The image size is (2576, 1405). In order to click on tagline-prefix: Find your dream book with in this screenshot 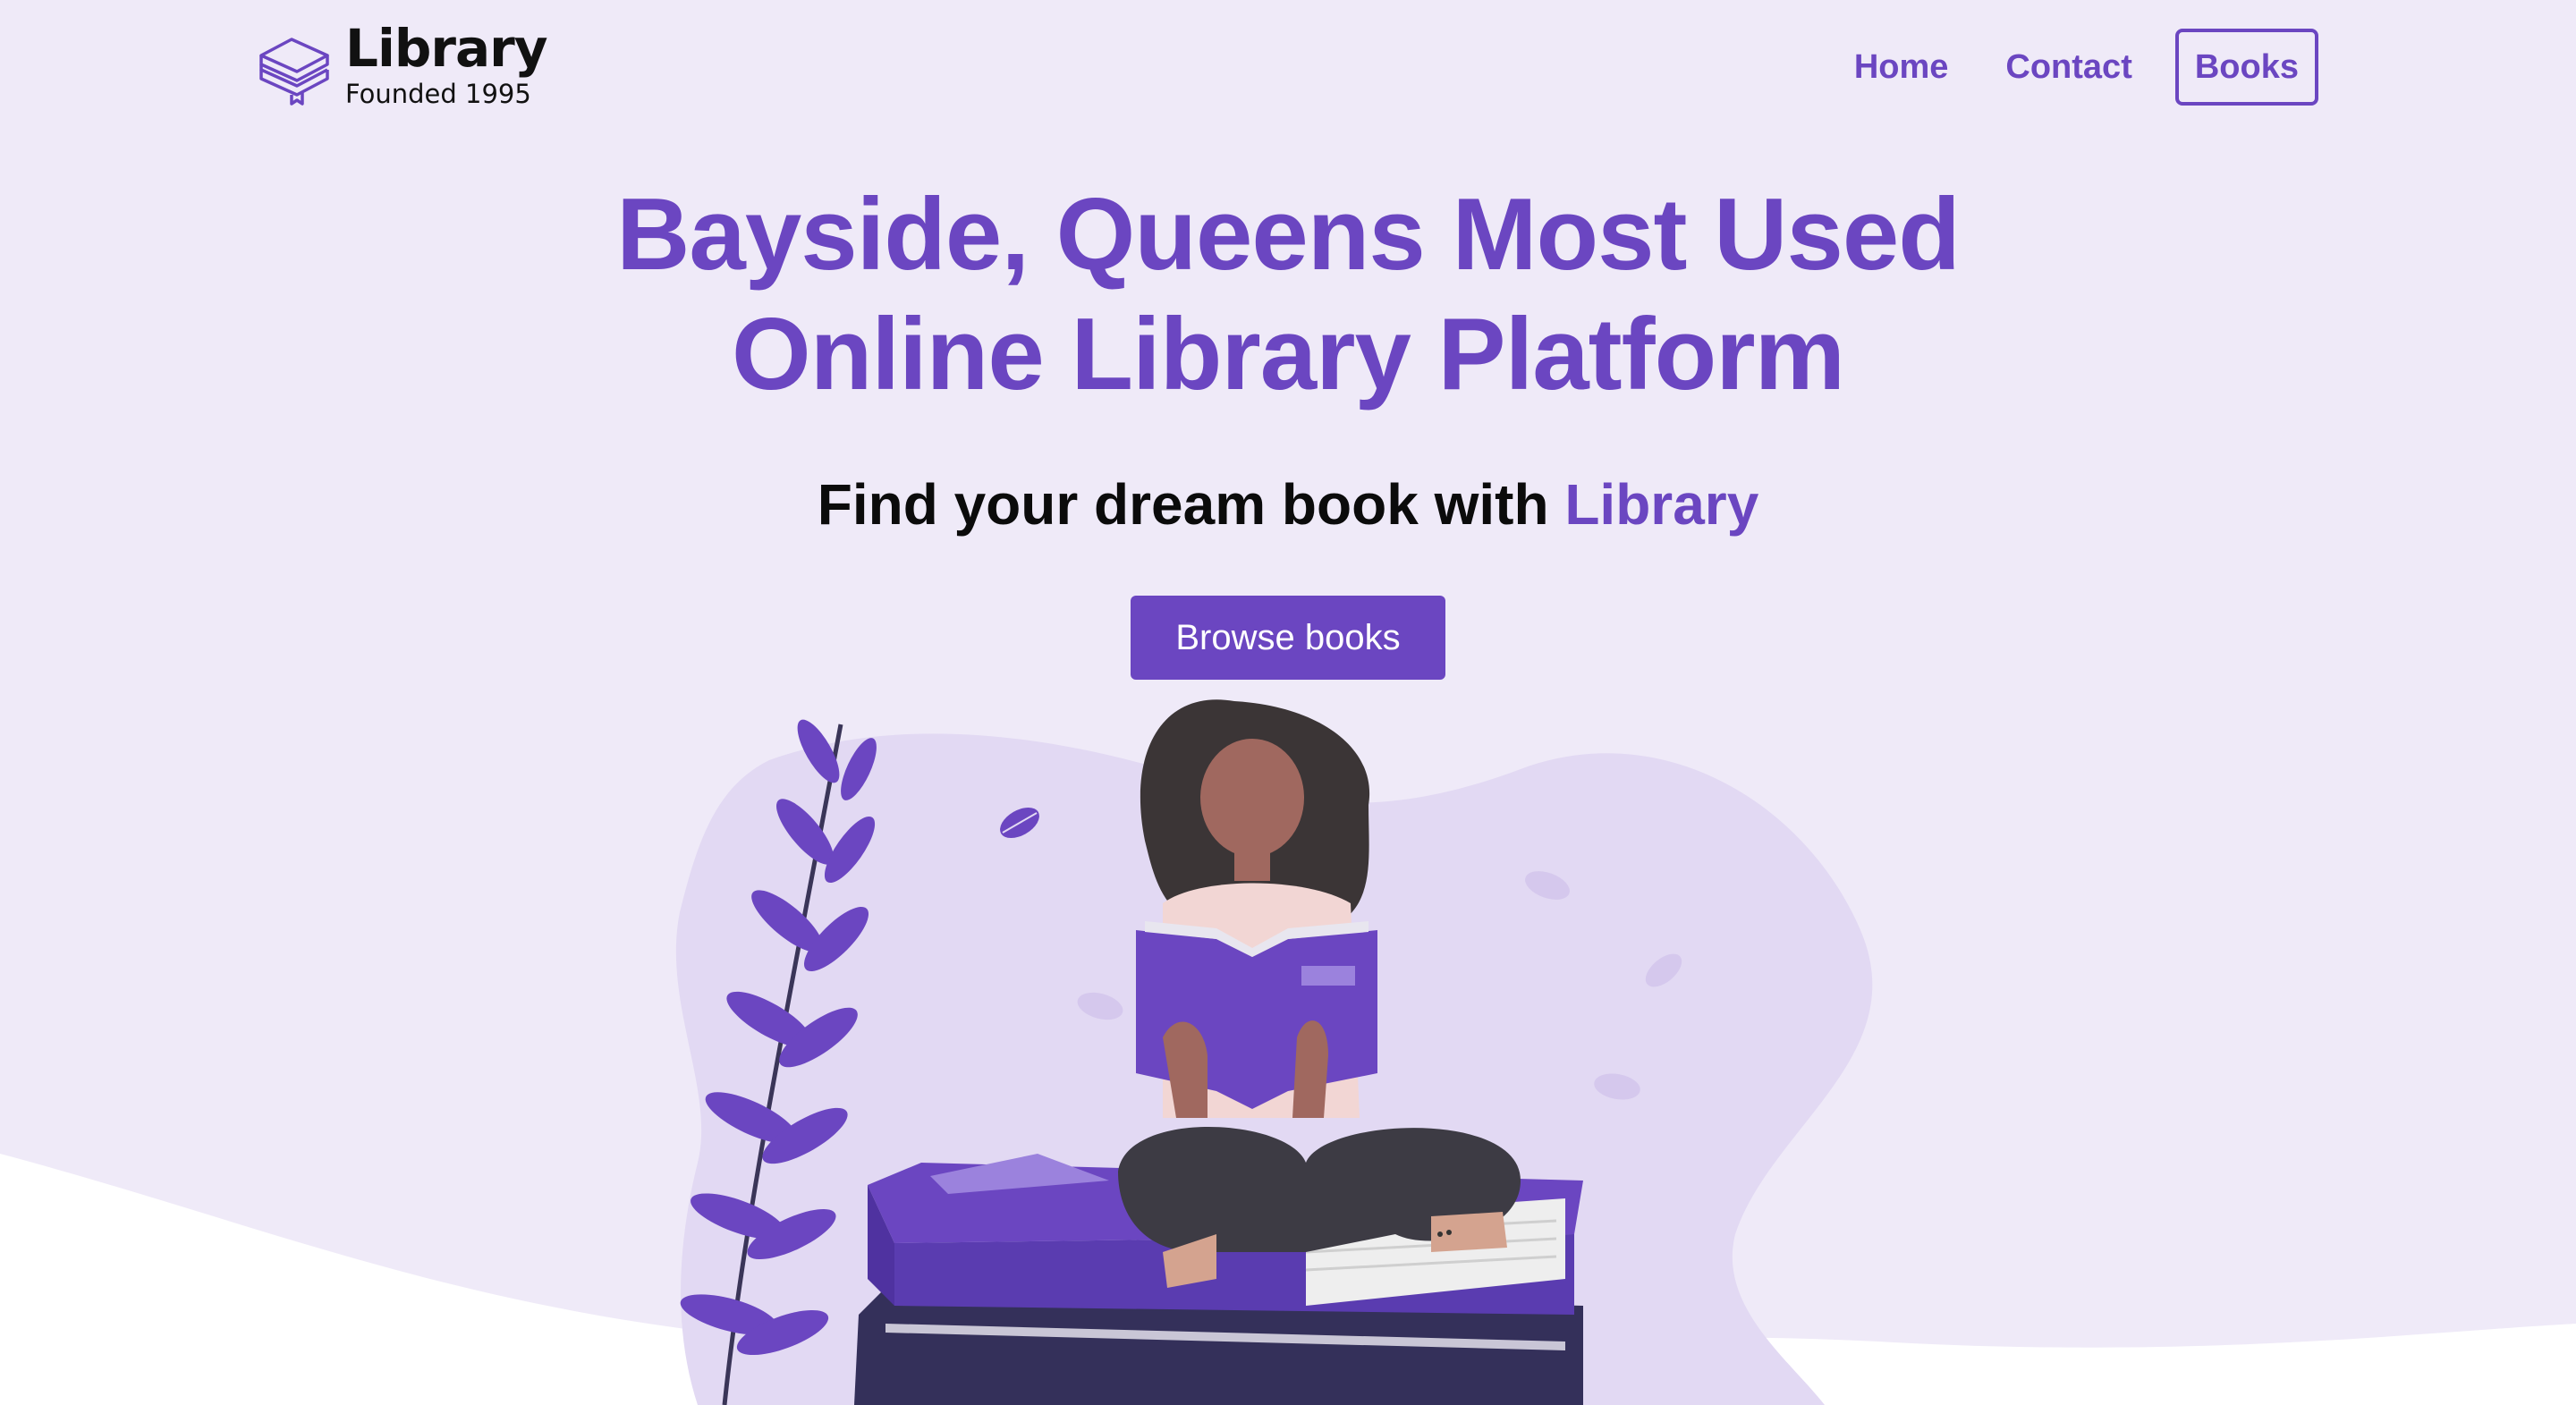, I will do `click(1191, 505)`.